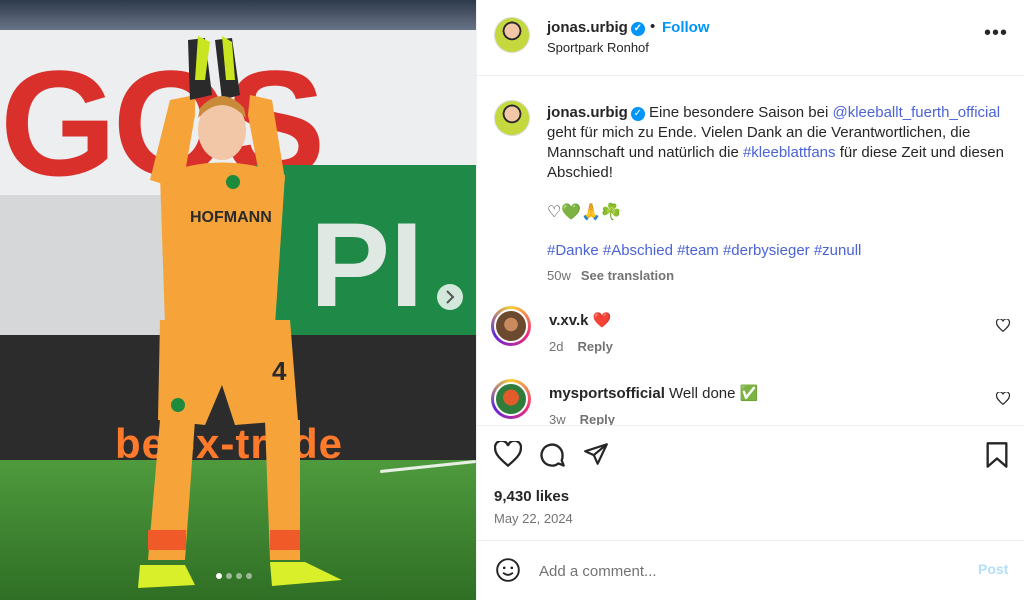 The width and height of the screenshot is (1024, 601). Describe the element at coordinates (508, 570) in the screenshot. I see `emoji-smiley-icon` at that location.